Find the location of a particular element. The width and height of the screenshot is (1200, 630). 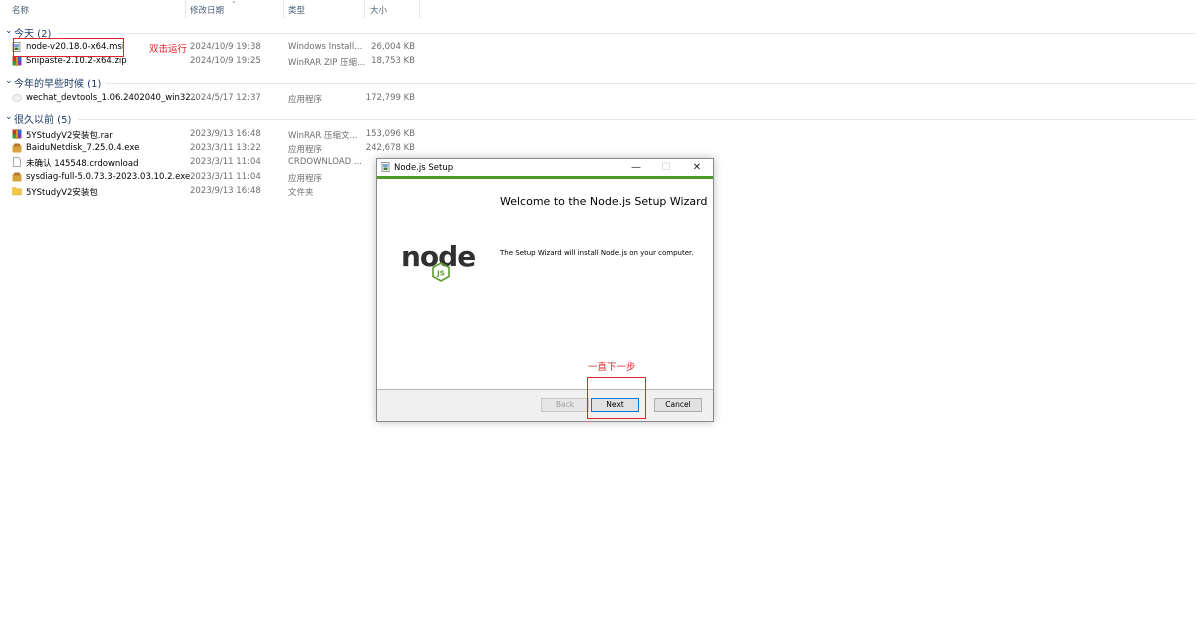

group-header-today: ⌄ 今天 (2) is located at coordinates (600, 33).